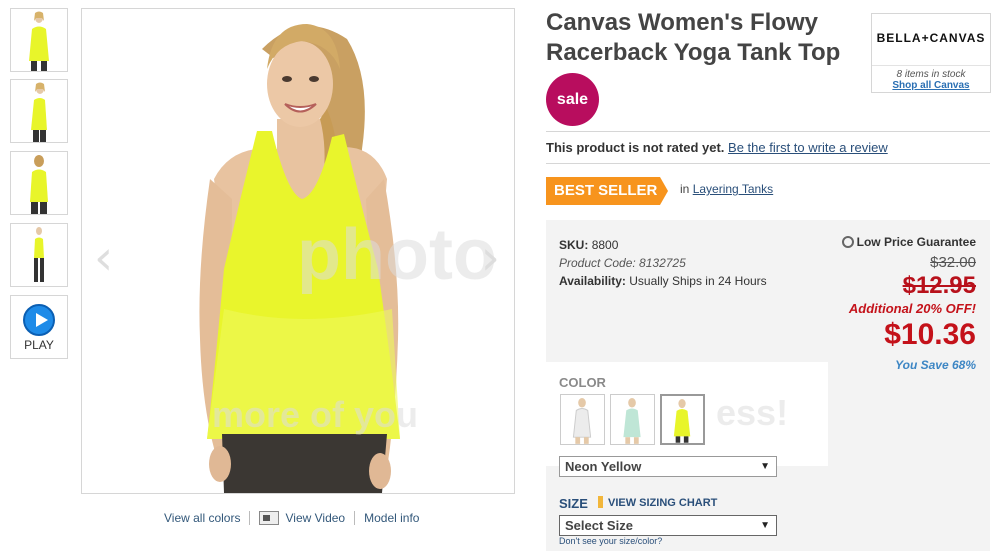  What do you see at coordinates (931, 85) in the screenshot?
I see `shop-brand-link: Shop all Canvas` at bounding box center [931, 85].